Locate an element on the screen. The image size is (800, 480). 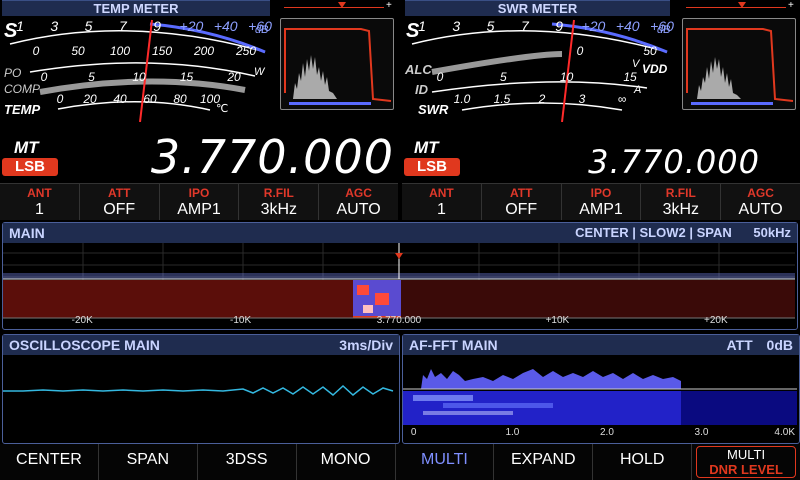
id-scale-label: 10 is located at coordinates (566, 77).